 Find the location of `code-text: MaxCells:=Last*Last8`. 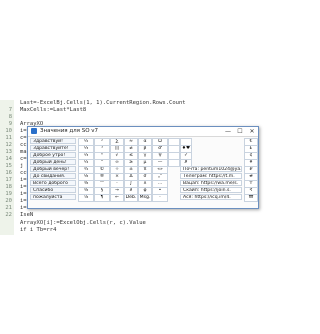

code-text: MaxCells:=Last*Last8 is located at coordinates (53, 110).